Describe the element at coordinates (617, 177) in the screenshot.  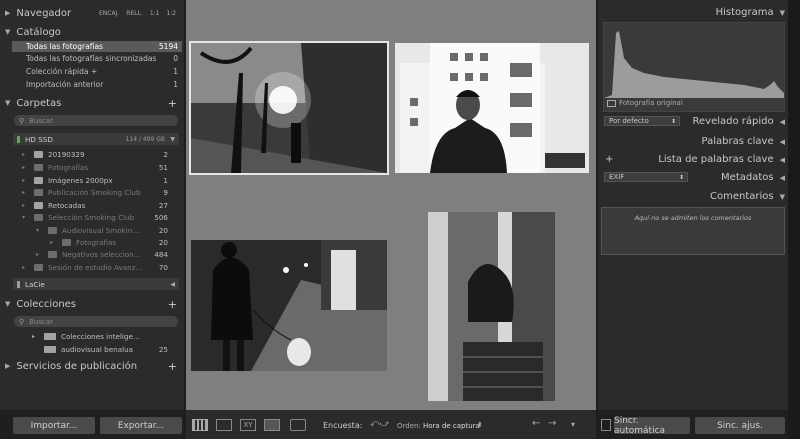
I see `metadata-preset-value: EXIF` at that location.